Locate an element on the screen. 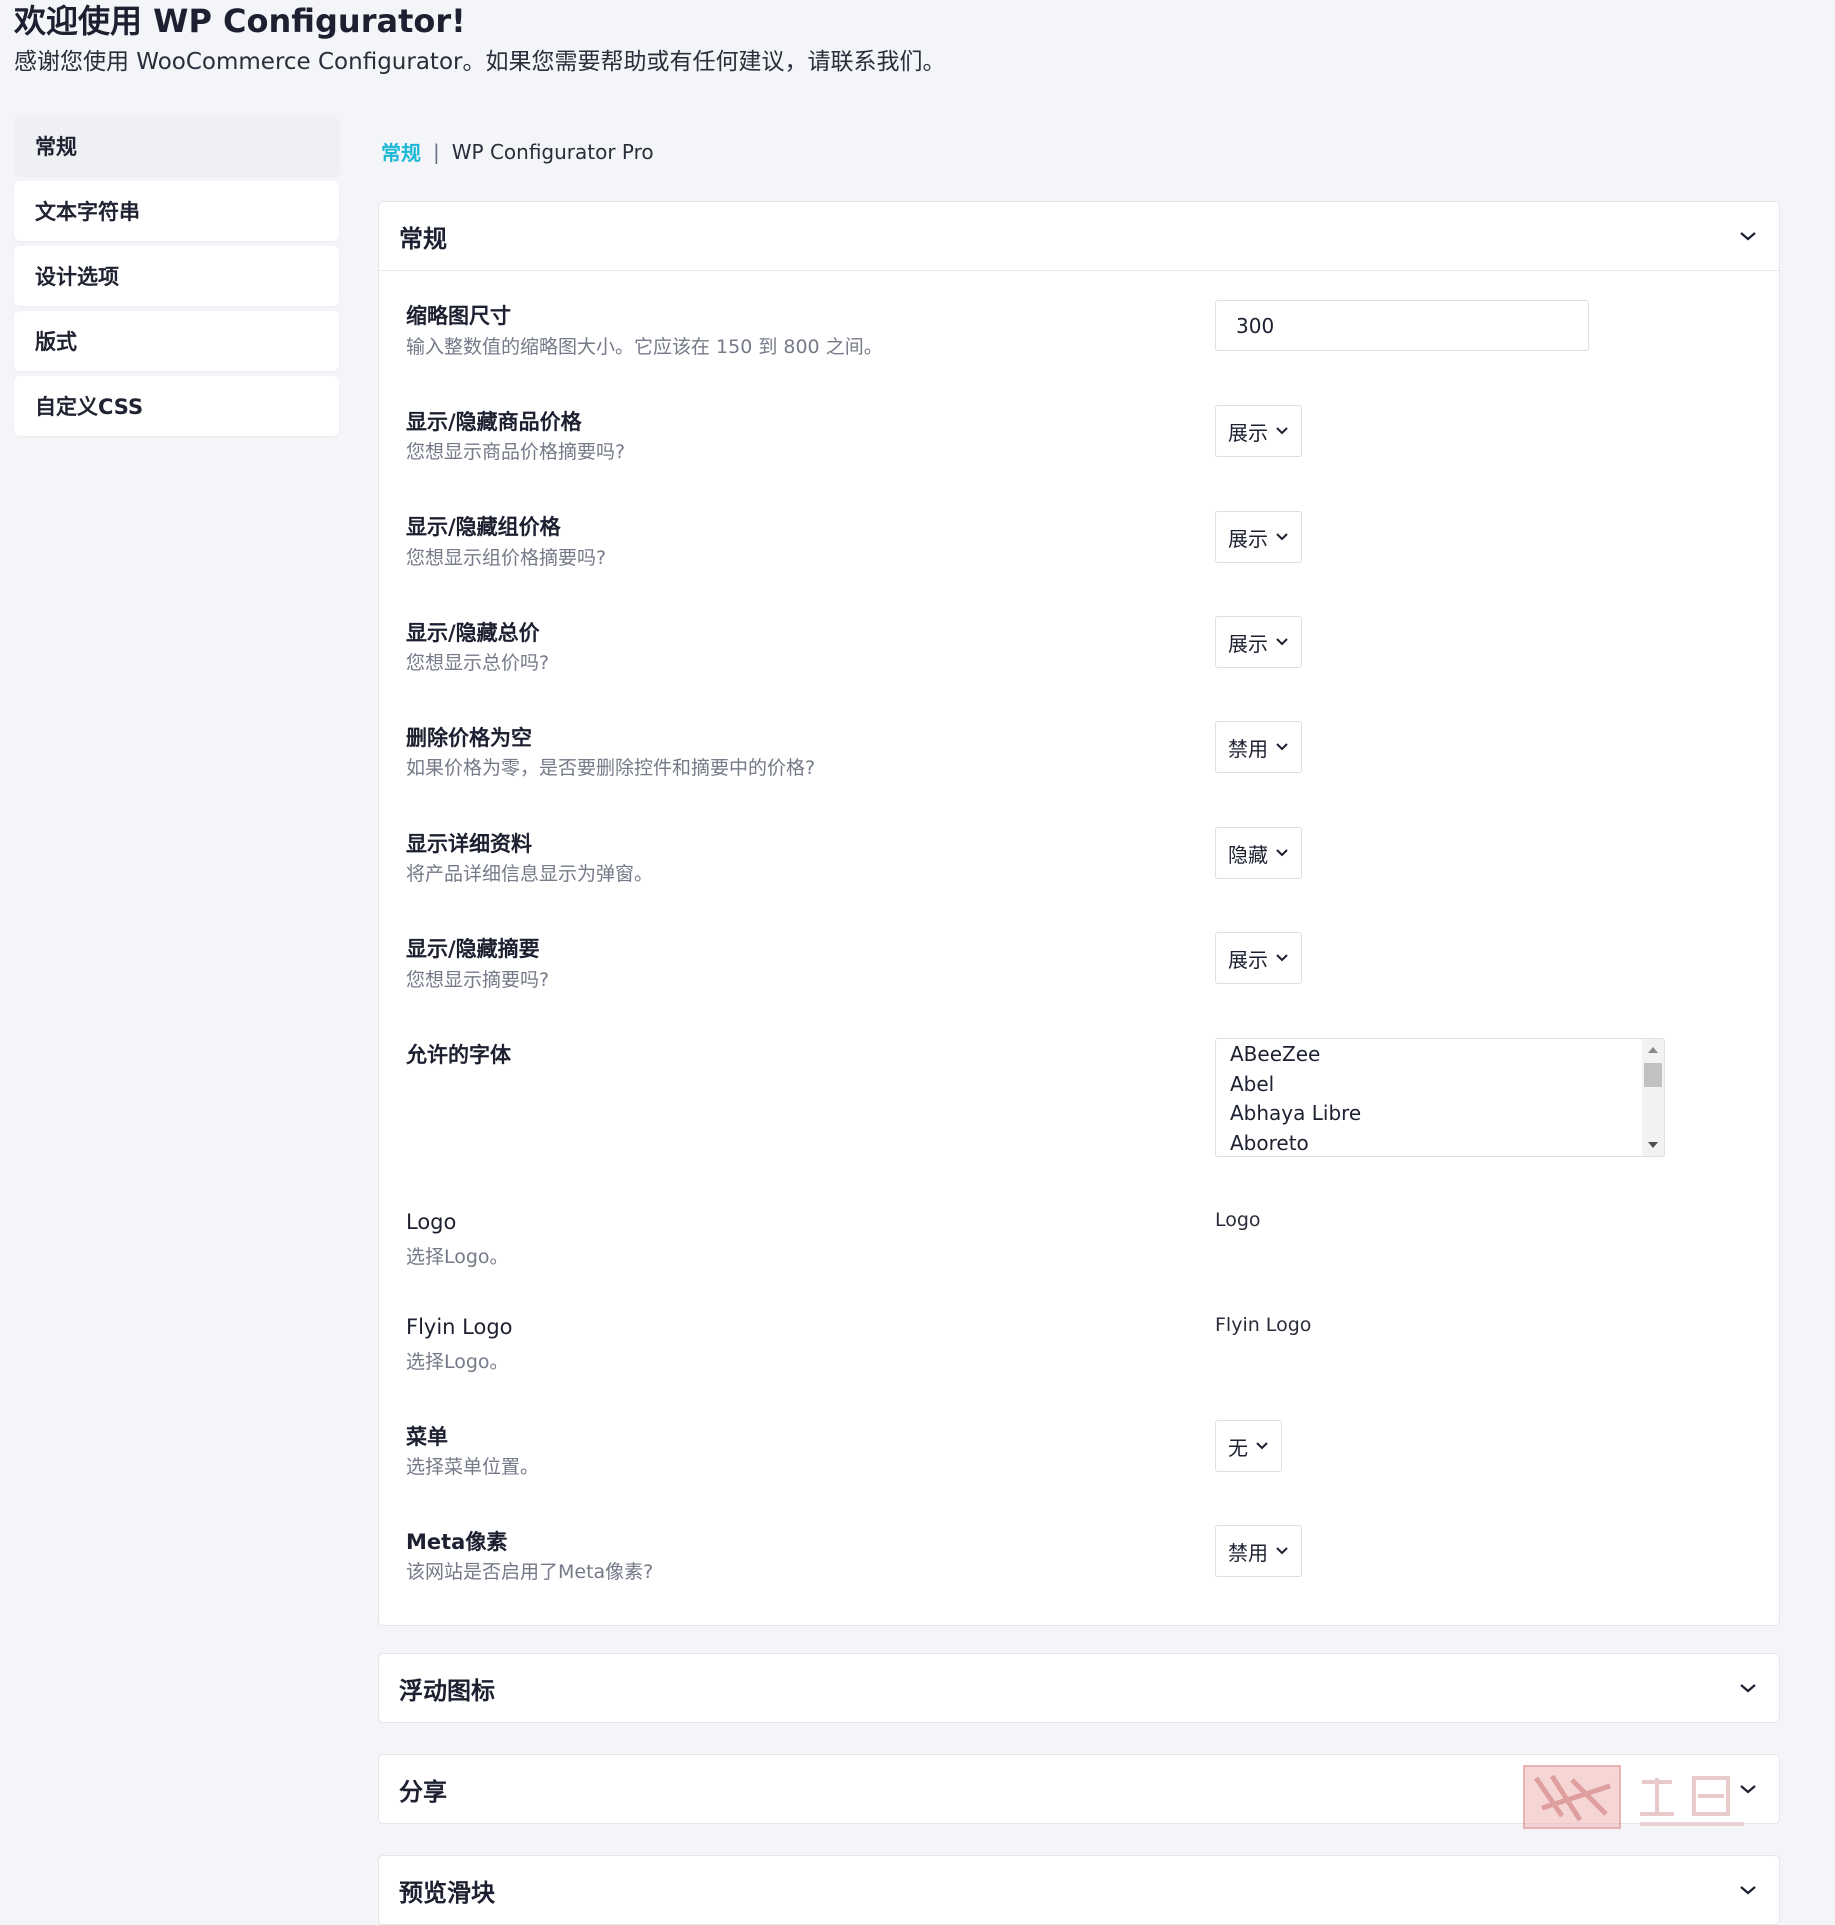  remove-zero-price-select: 禁用 is located at coordinates (1258, 747).